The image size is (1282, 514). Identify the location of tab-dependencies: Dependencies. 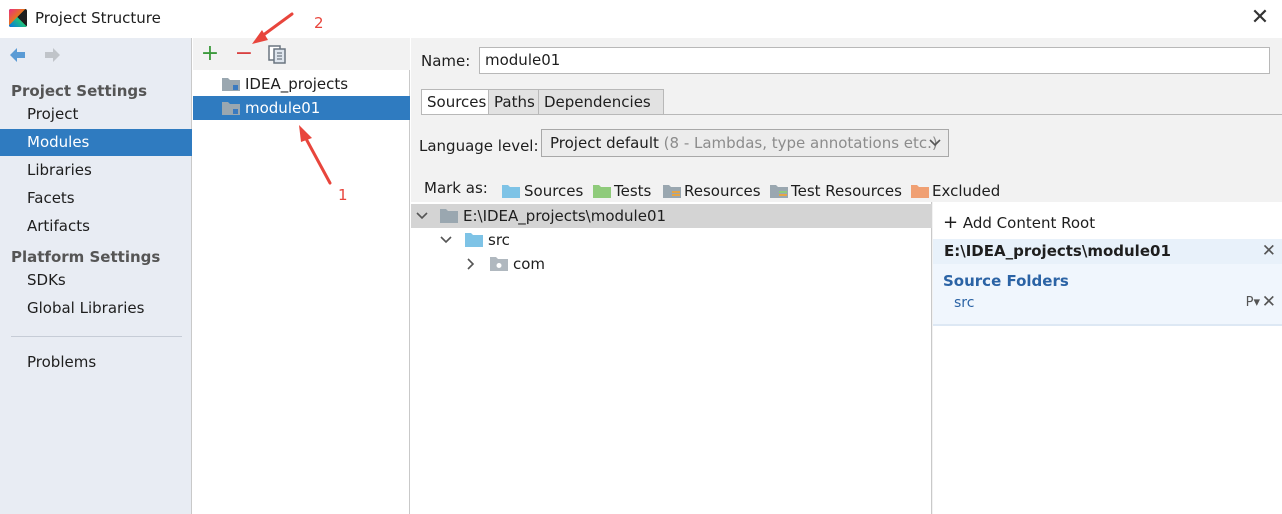
(601, 102).